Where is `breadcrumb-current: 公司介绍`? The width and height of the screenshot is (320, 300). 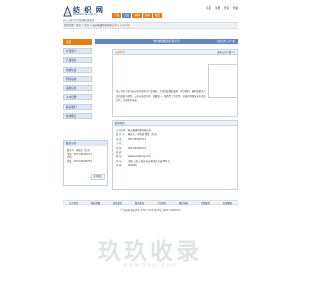 breadcrumb-current: 公司介绍 is located at coordinates (125, 26).